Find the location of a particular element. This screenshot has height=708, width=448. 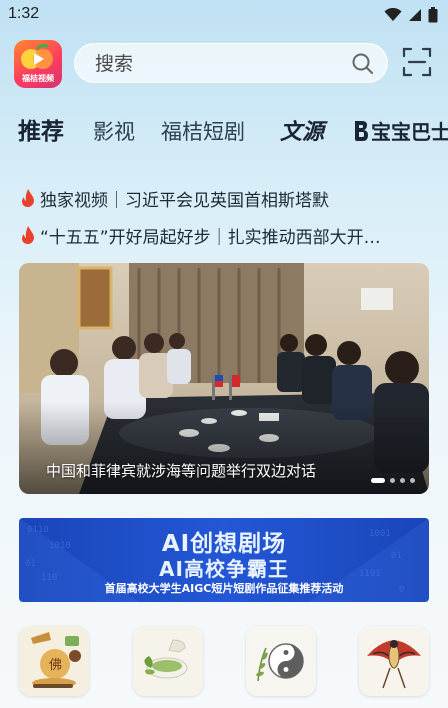

scan-icon is located at coordinates (417, 62).